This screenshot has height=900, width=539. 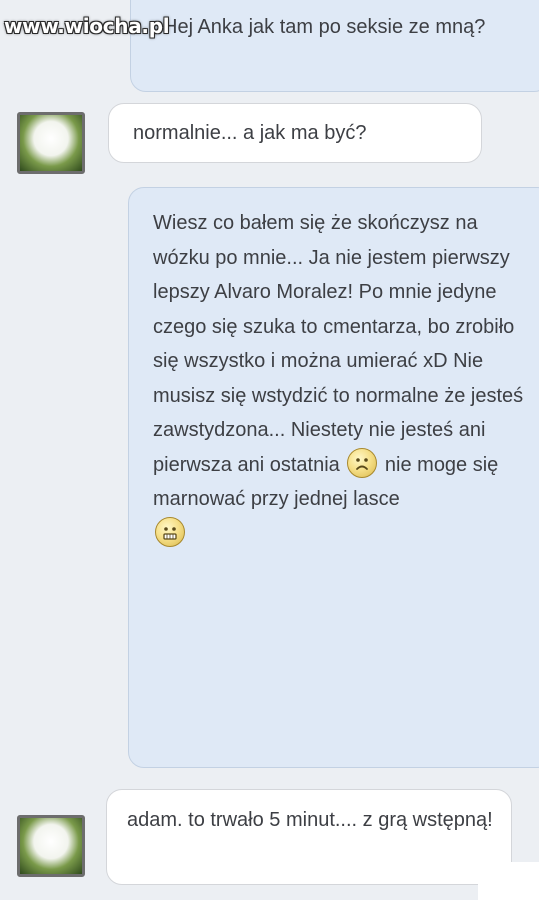 I want to click on message-received-1: normalnie... a jak ma być?, so click(x=295, y=133).